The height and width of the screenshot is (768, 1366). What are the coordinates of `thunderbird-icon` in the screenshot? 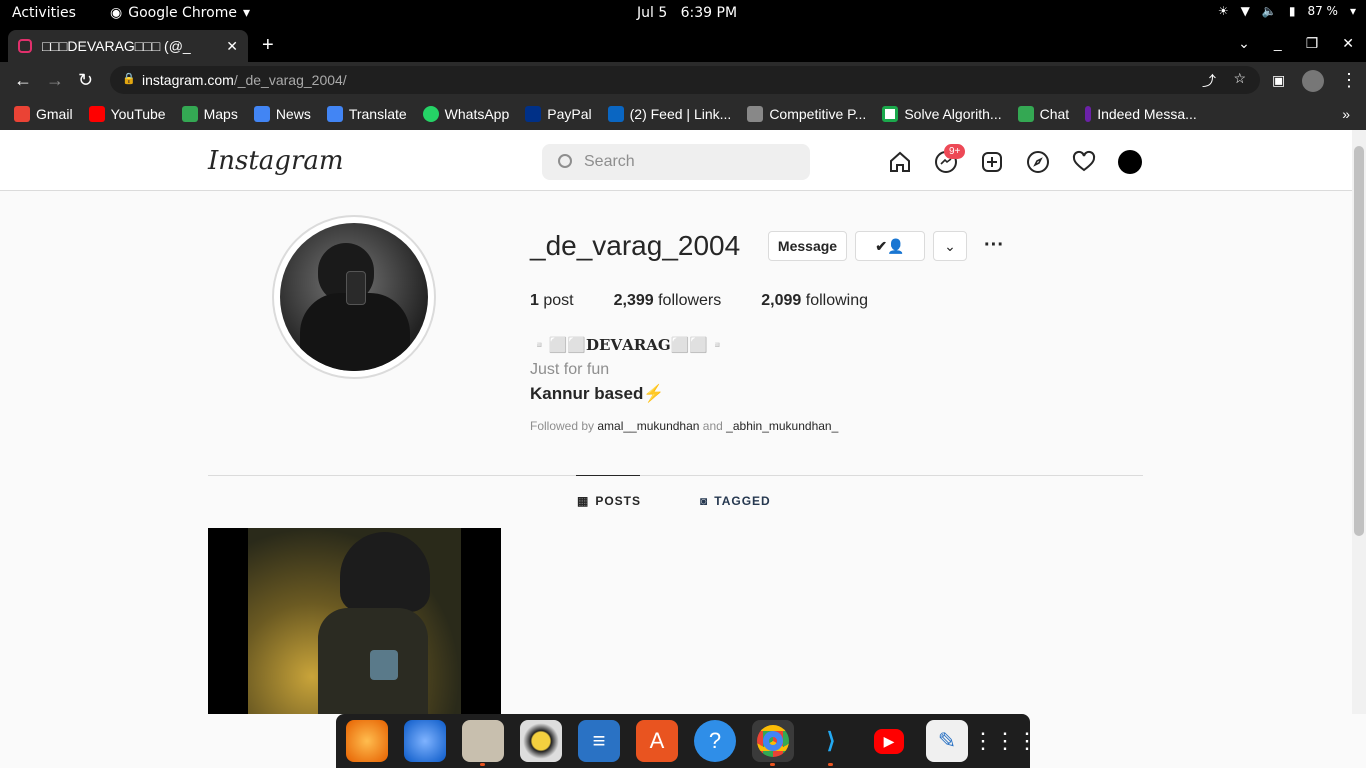 It's located at (425, 741).